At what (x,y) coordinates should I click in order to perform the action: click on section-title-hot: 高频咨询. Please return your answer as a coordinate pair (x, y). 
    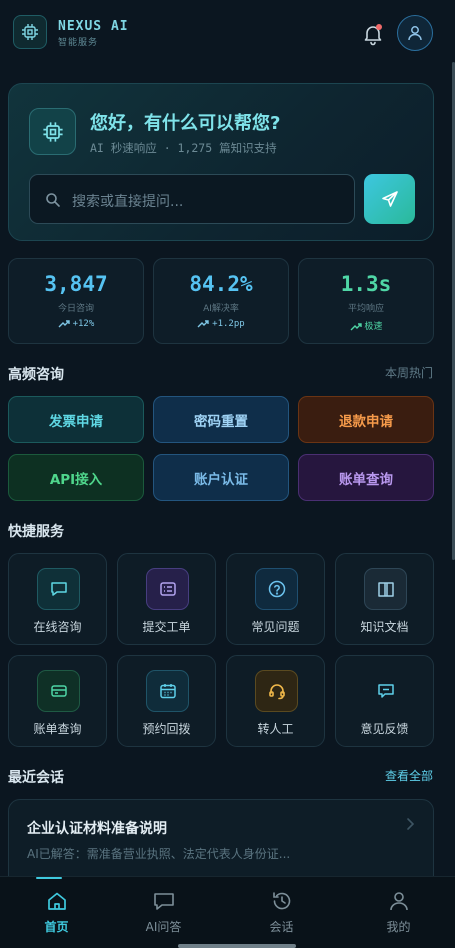
    Looking at the image, I should click on (36, 375).